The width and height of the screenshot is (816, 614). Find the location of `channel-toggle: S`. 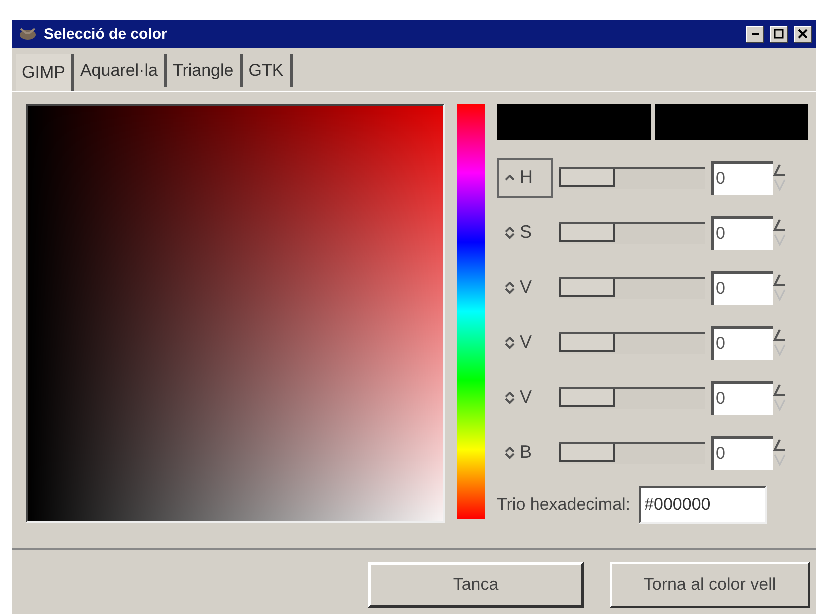

channel-toggle: S is located at coordinates (525, 232).